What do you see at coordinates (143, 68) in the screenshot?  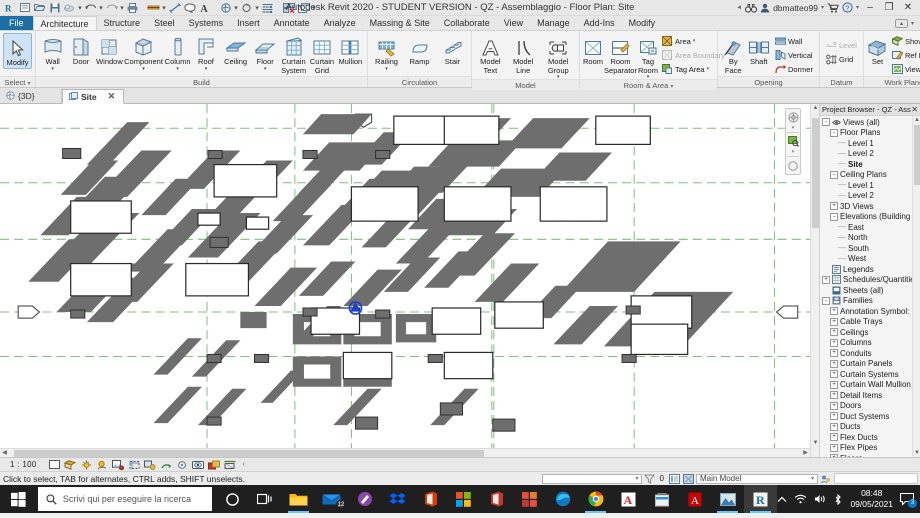 I see `component-dropdown-icon: ▾` at bounding box center [143, 68].